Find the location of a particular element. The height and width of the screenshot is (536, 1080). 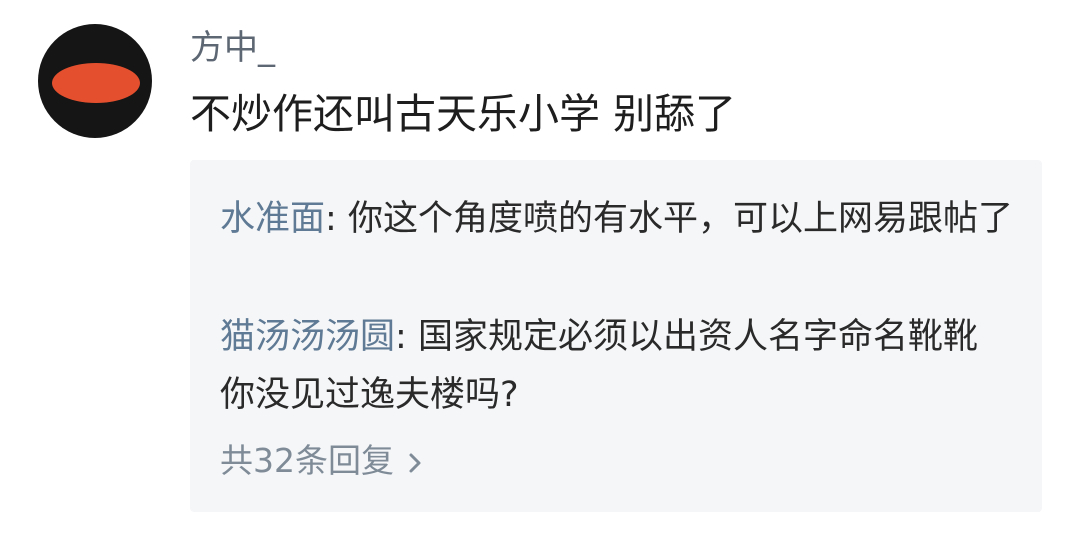

reply-item: 水准面: 你这个角度喷的有水平，可以上网易跟帖了 is located at coordinates (620, 219).